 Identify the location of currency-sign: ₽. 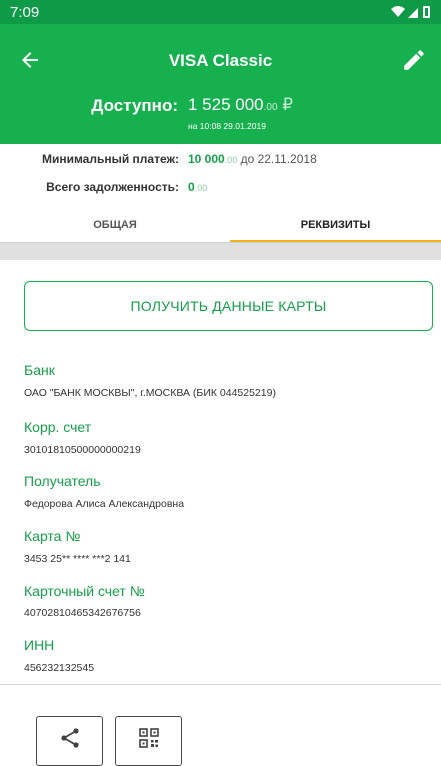
(288, 104).